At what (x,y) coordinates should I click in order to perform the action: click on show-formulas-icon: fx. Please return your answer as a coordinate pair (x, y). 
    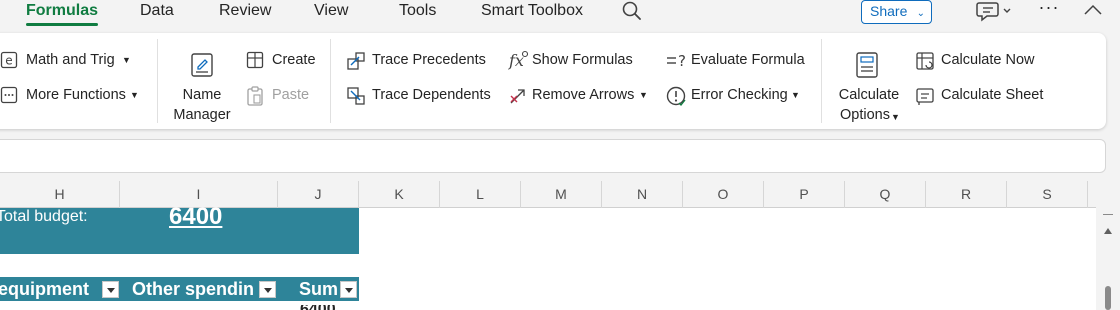
    Looking at the image, I should click on (518, 60).